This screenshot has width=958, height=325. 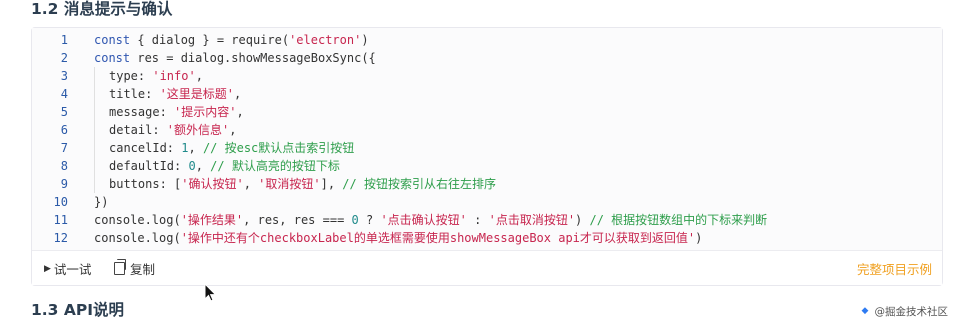 I want to click on code-line: }), so click(x=513, y=202).